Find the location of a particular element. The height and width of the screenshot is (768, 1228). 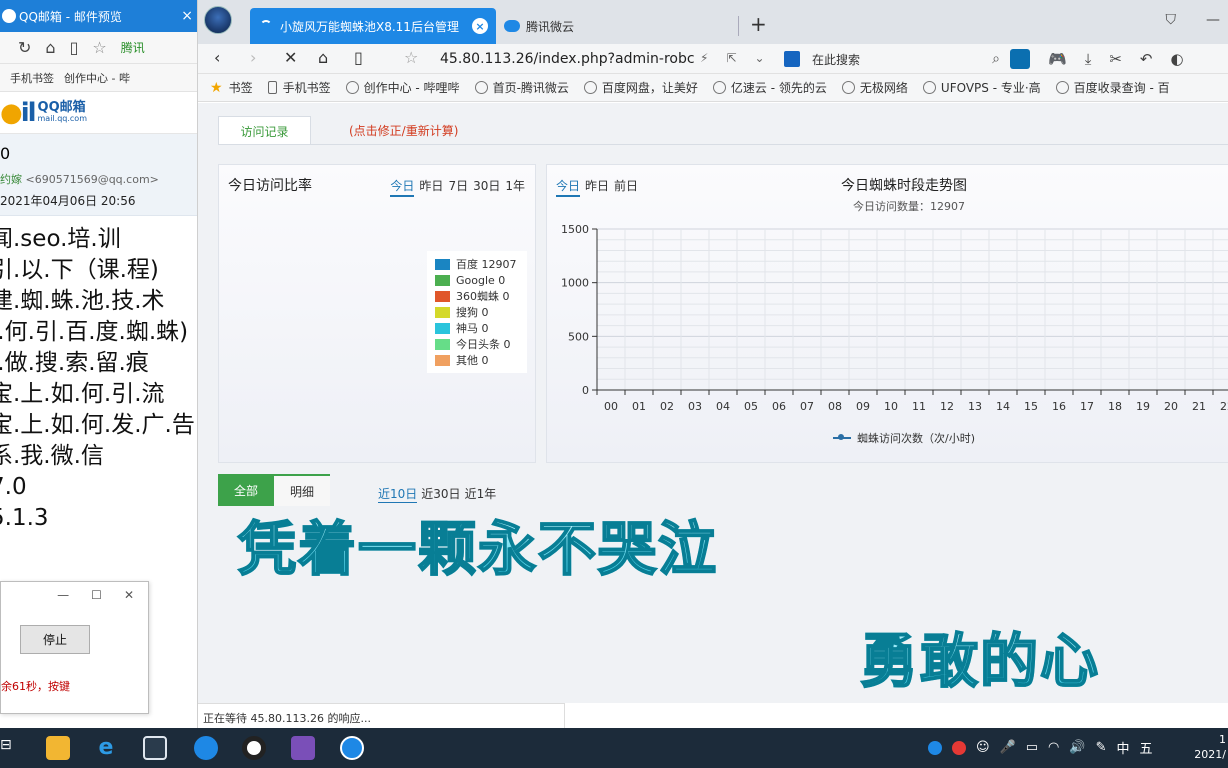

new-tab-icon: + is located at coordinates (758, 24).